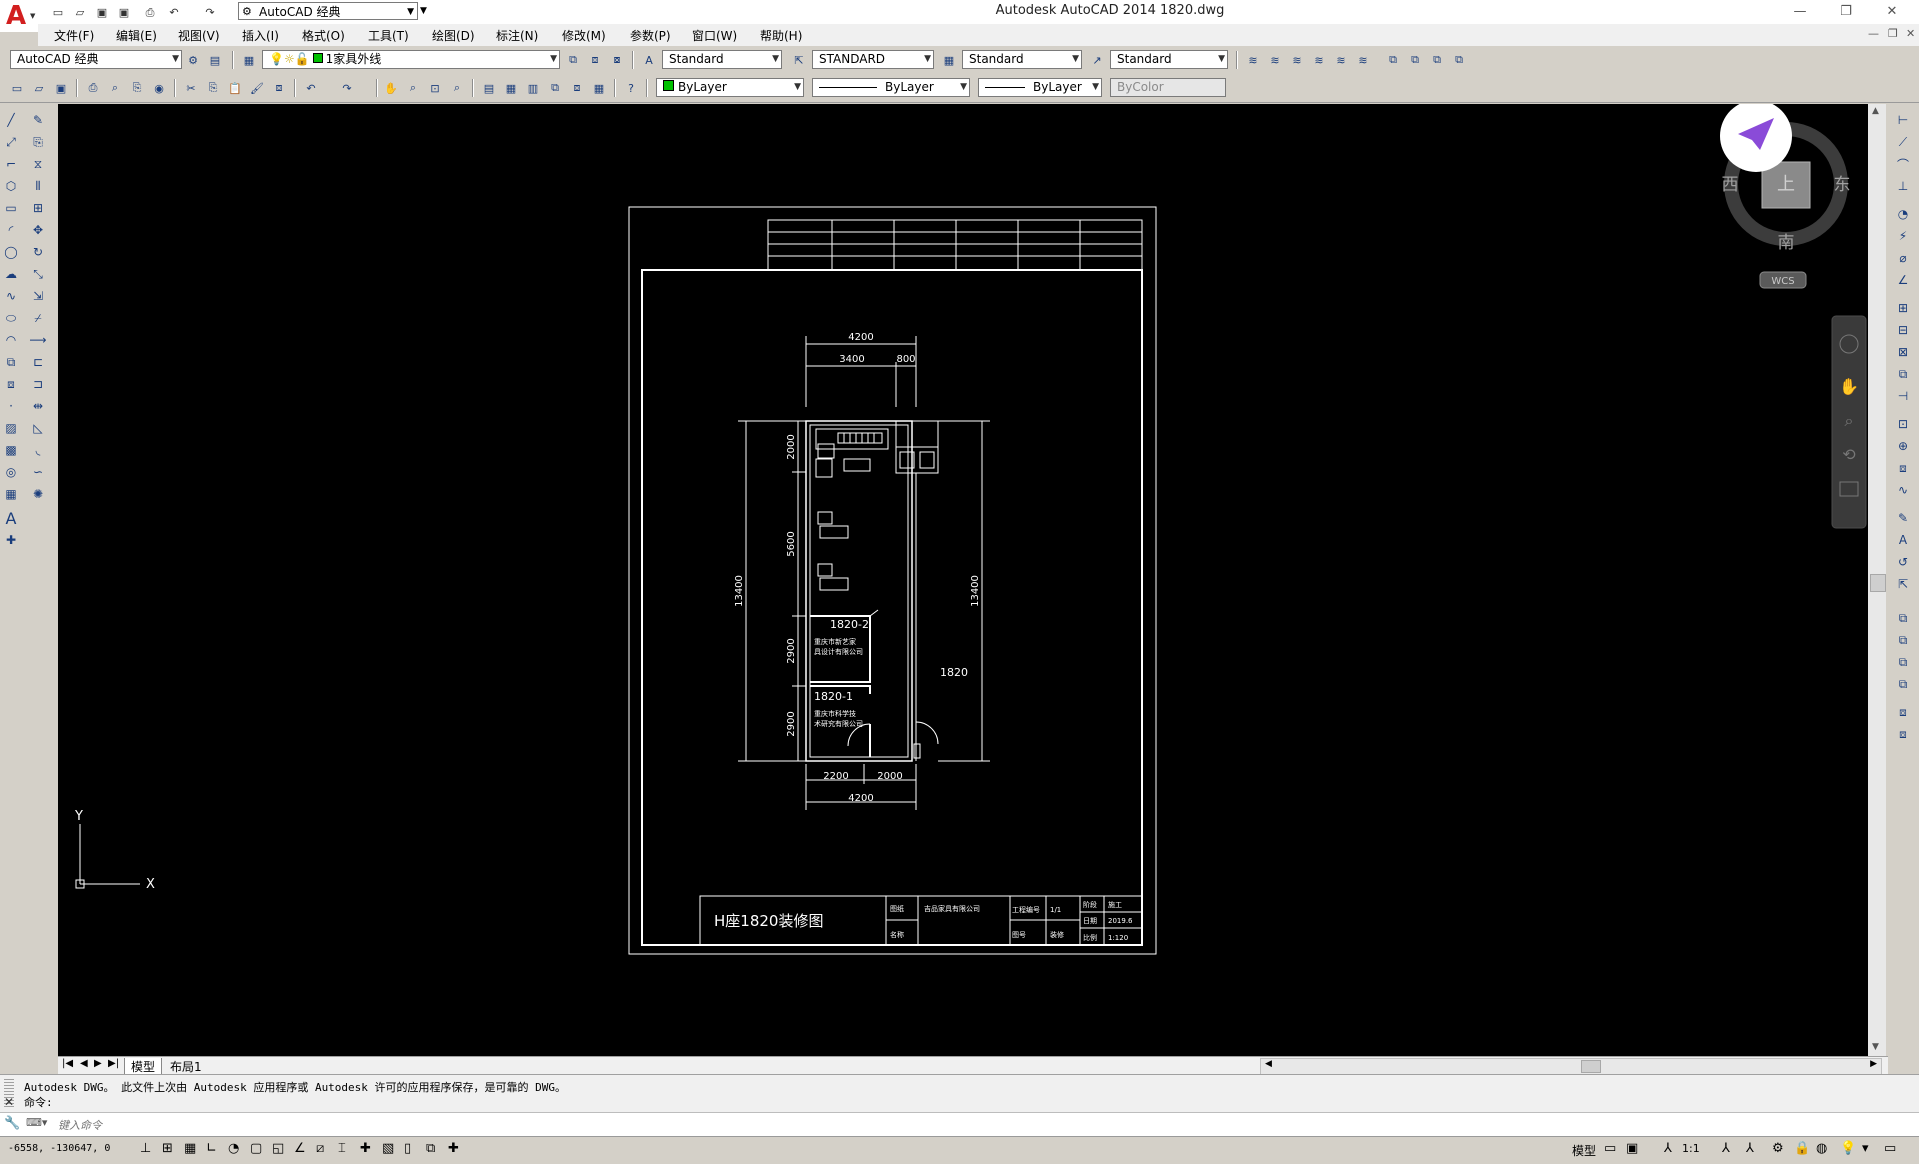 This screenshot has width=1919, height=1164. Describe the element at coordinates (213, 88) in the screenshot. I see `copy-icon: ⎘` at that location.